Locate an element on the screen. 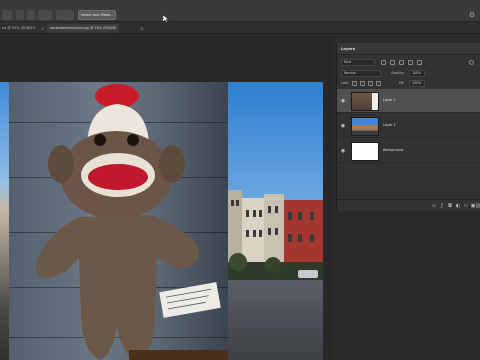 The image size is (480, 360). lock-label: Lock: is located at coordinates (345, 83).